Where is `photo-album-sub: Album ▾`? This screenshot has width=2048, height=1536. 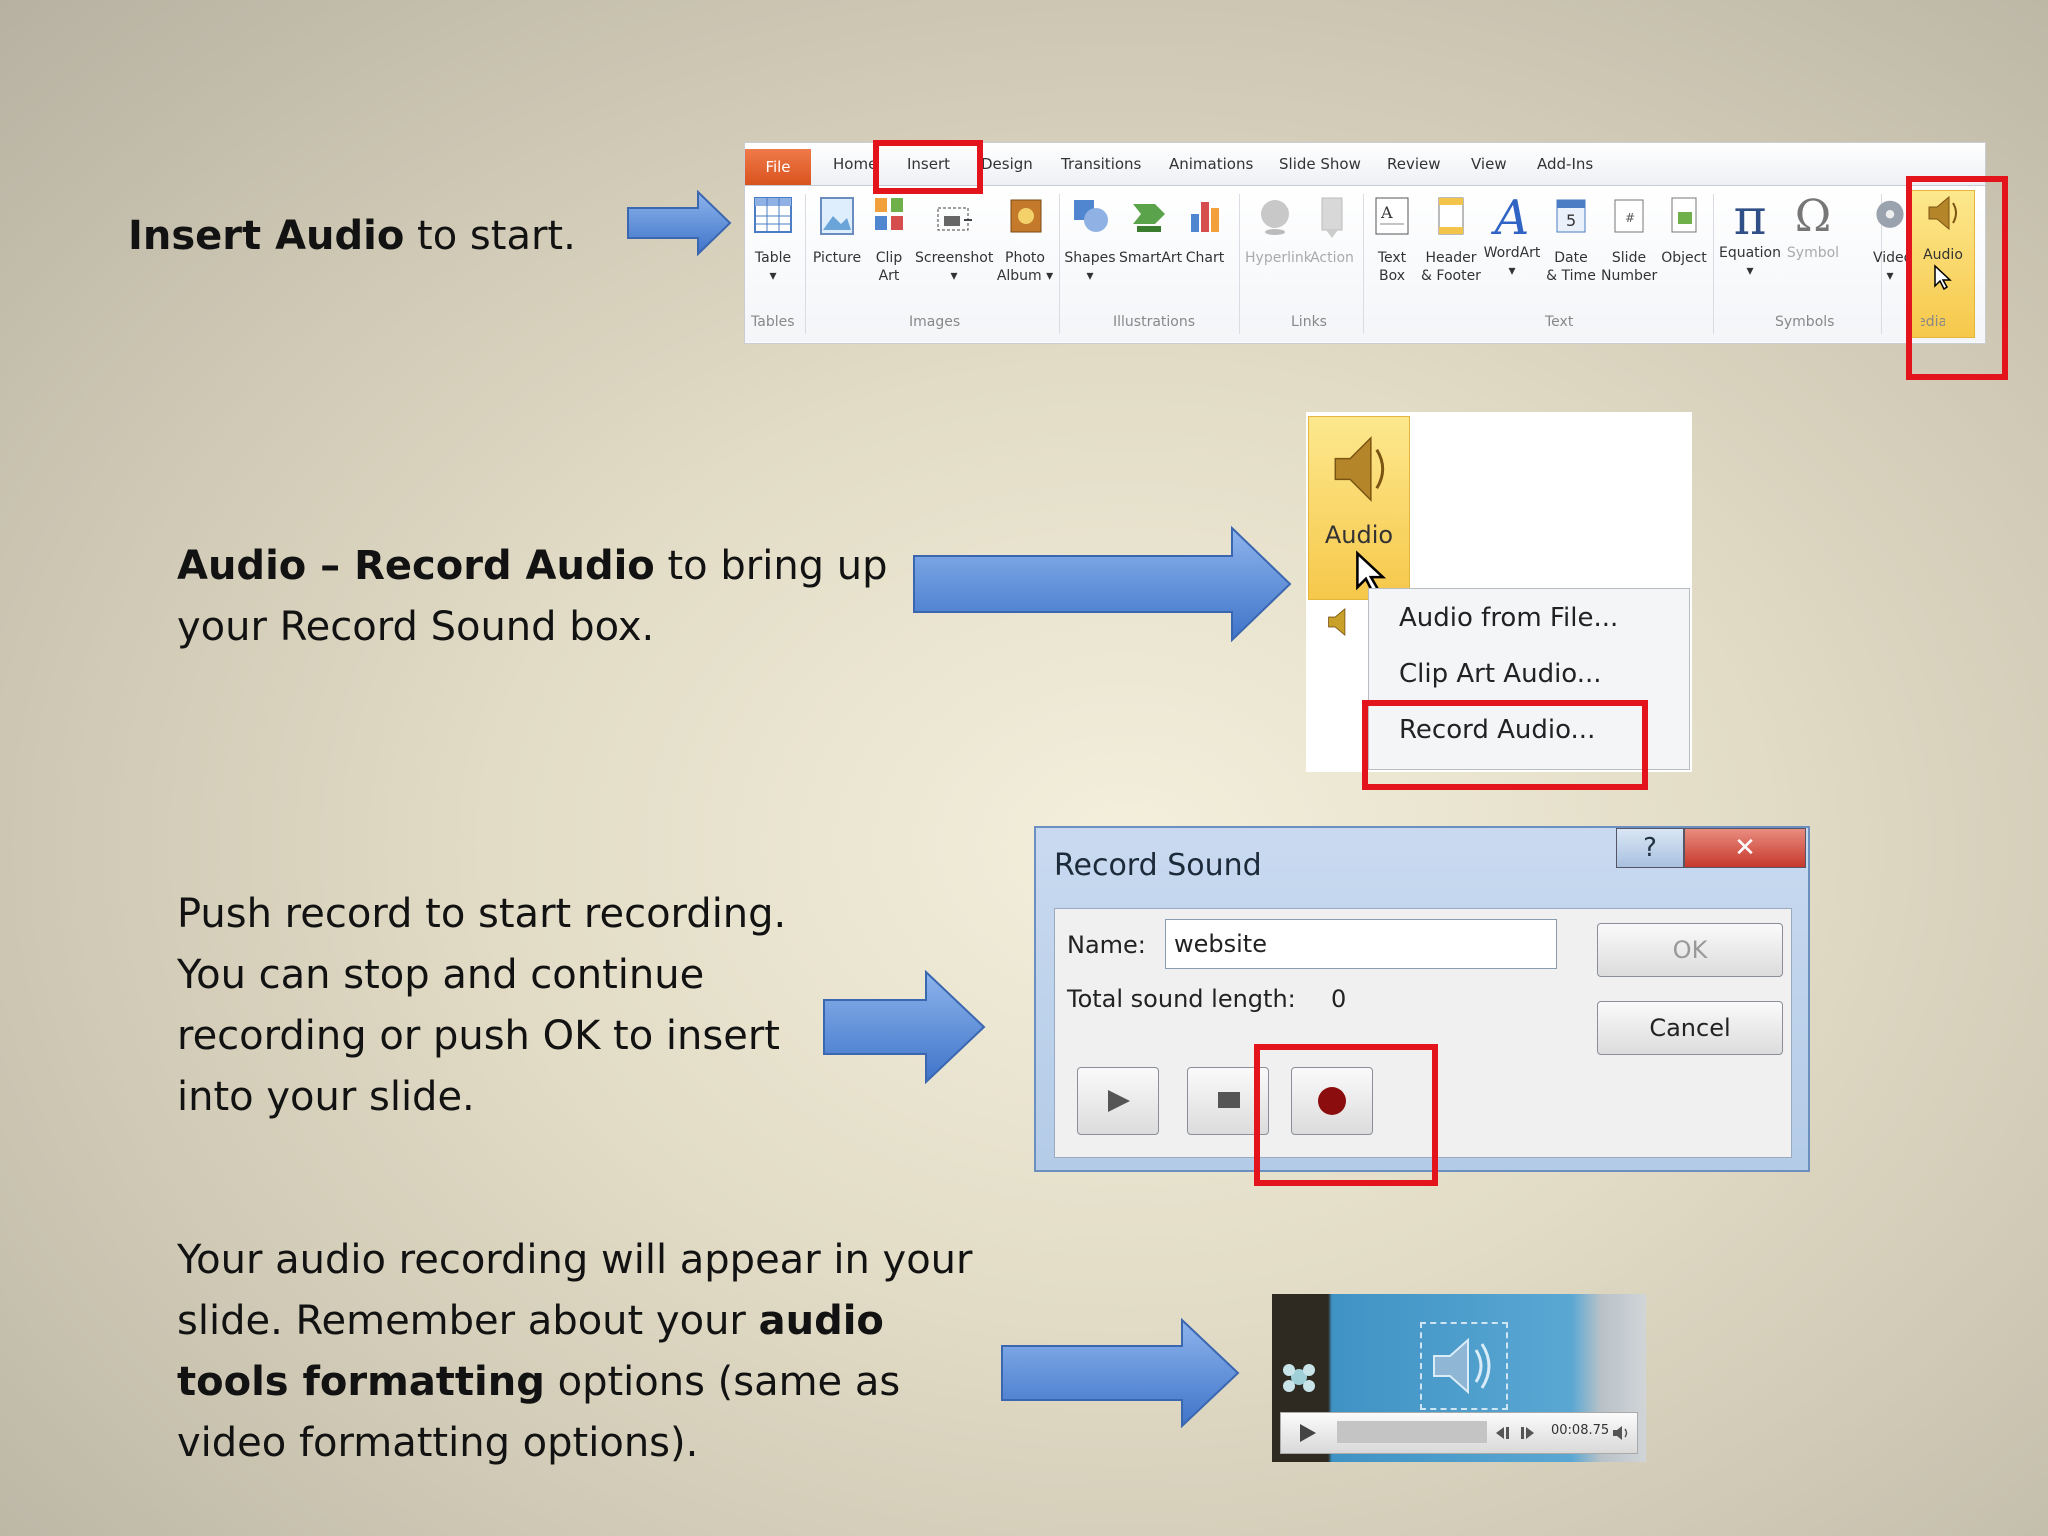 photo-album-sub: Album ▾ is located at coordinates (1025, 276).